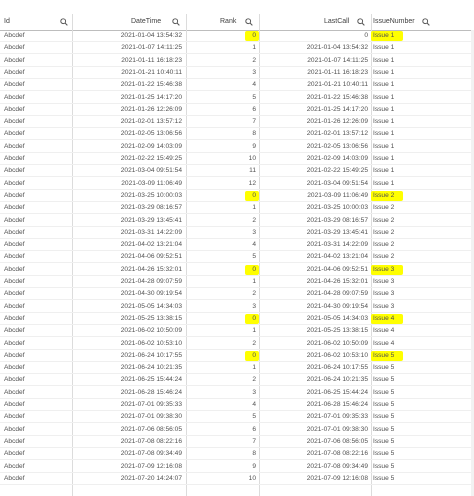  Describe the element at coordinates (337, 343) in the screenshot. I see `cell-lastcall: 2021-06-02 10:50:09` at that location.